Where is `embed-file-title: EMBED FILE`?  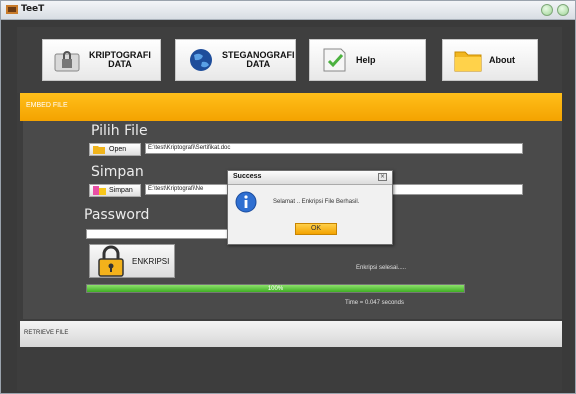
embed-file-title: EMBED FILE is located at coordinates (47, 105).